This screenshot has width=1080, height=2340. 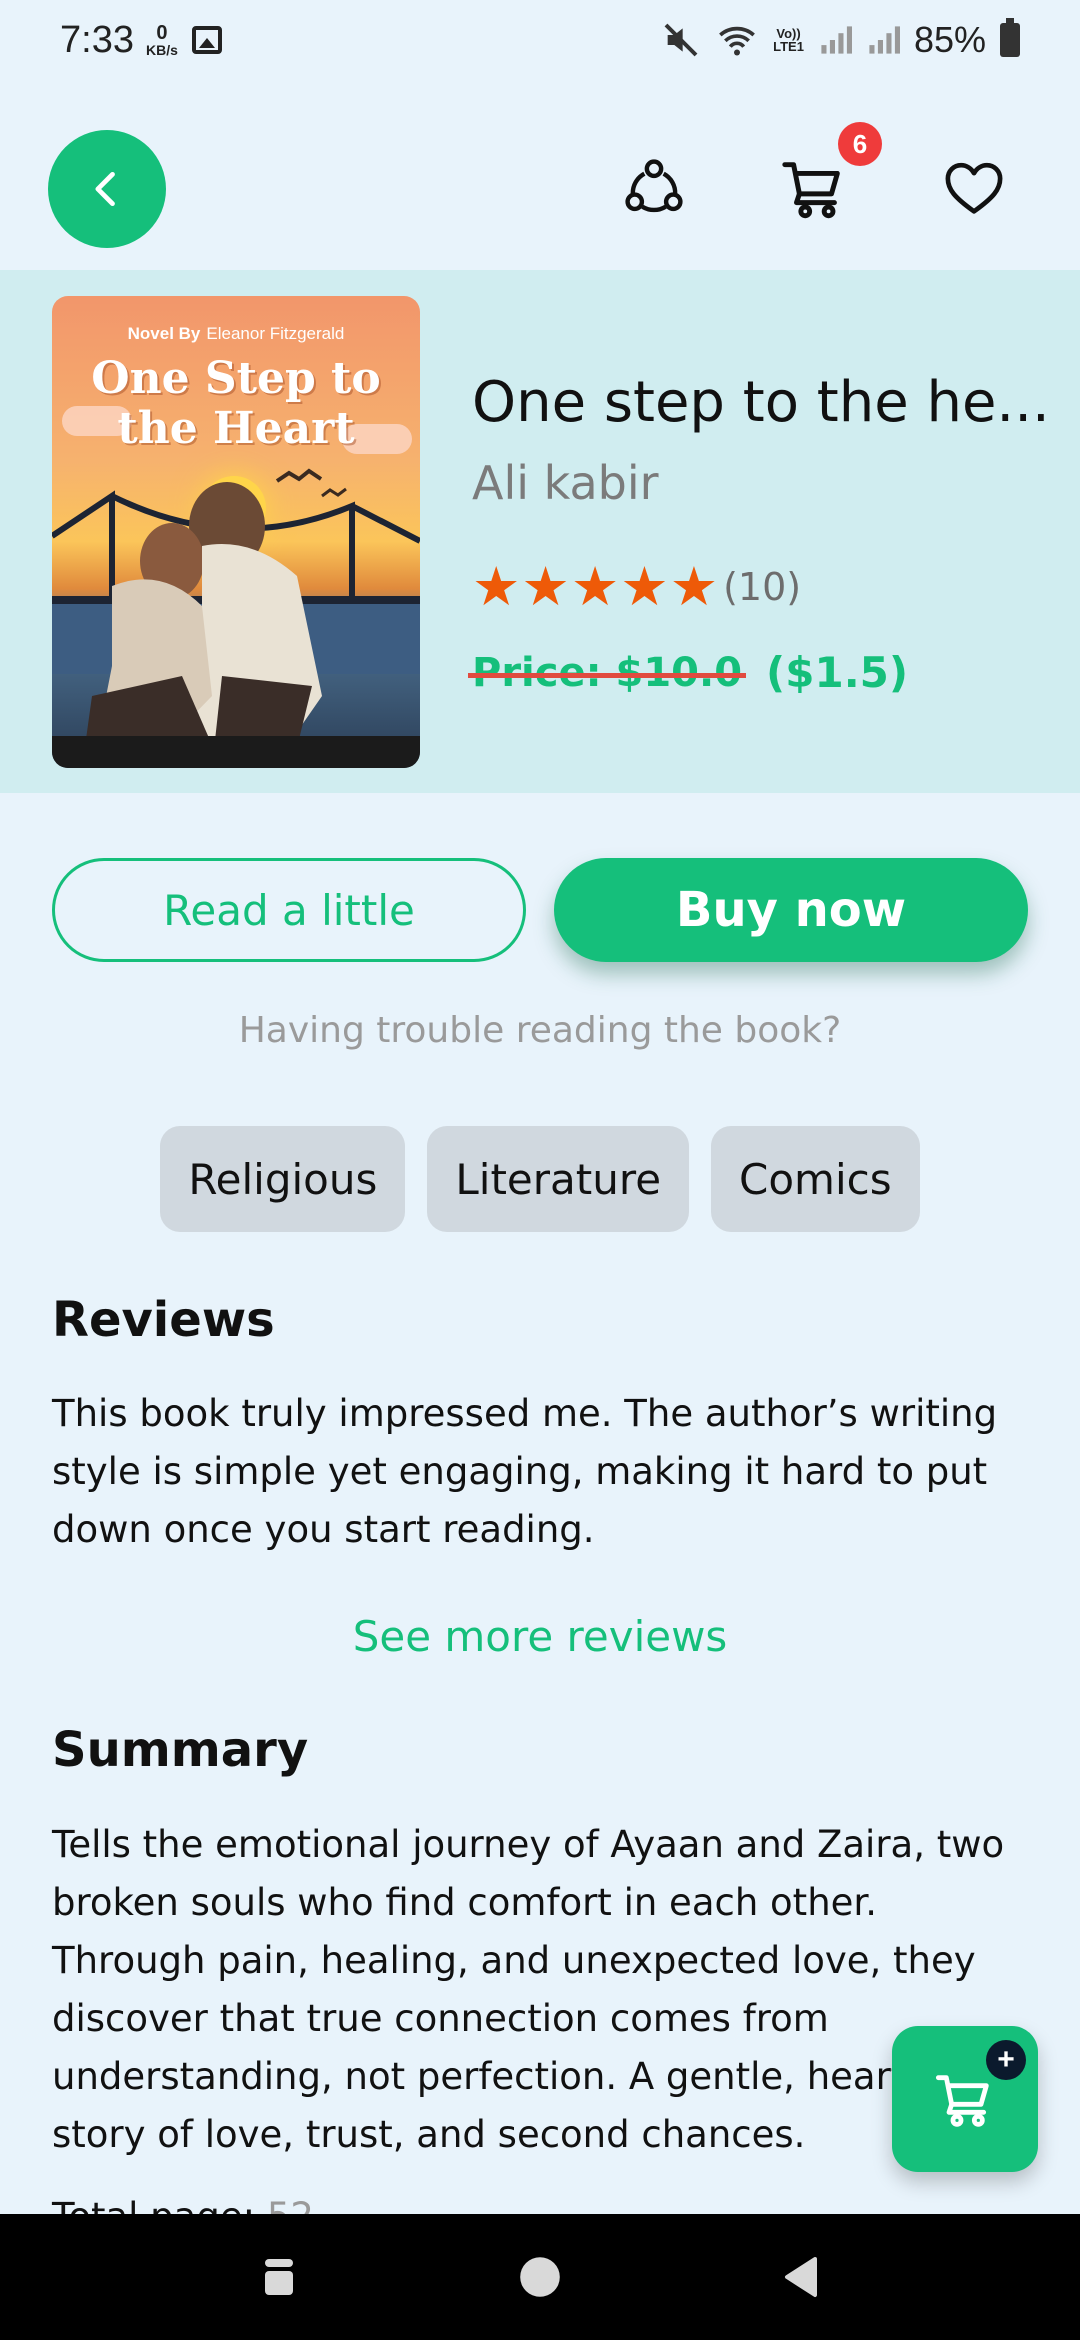 What do you see at coordinates (762, 587) in the screenshot?
I see `rating-count: (10)` at bounding box center [762, 587].